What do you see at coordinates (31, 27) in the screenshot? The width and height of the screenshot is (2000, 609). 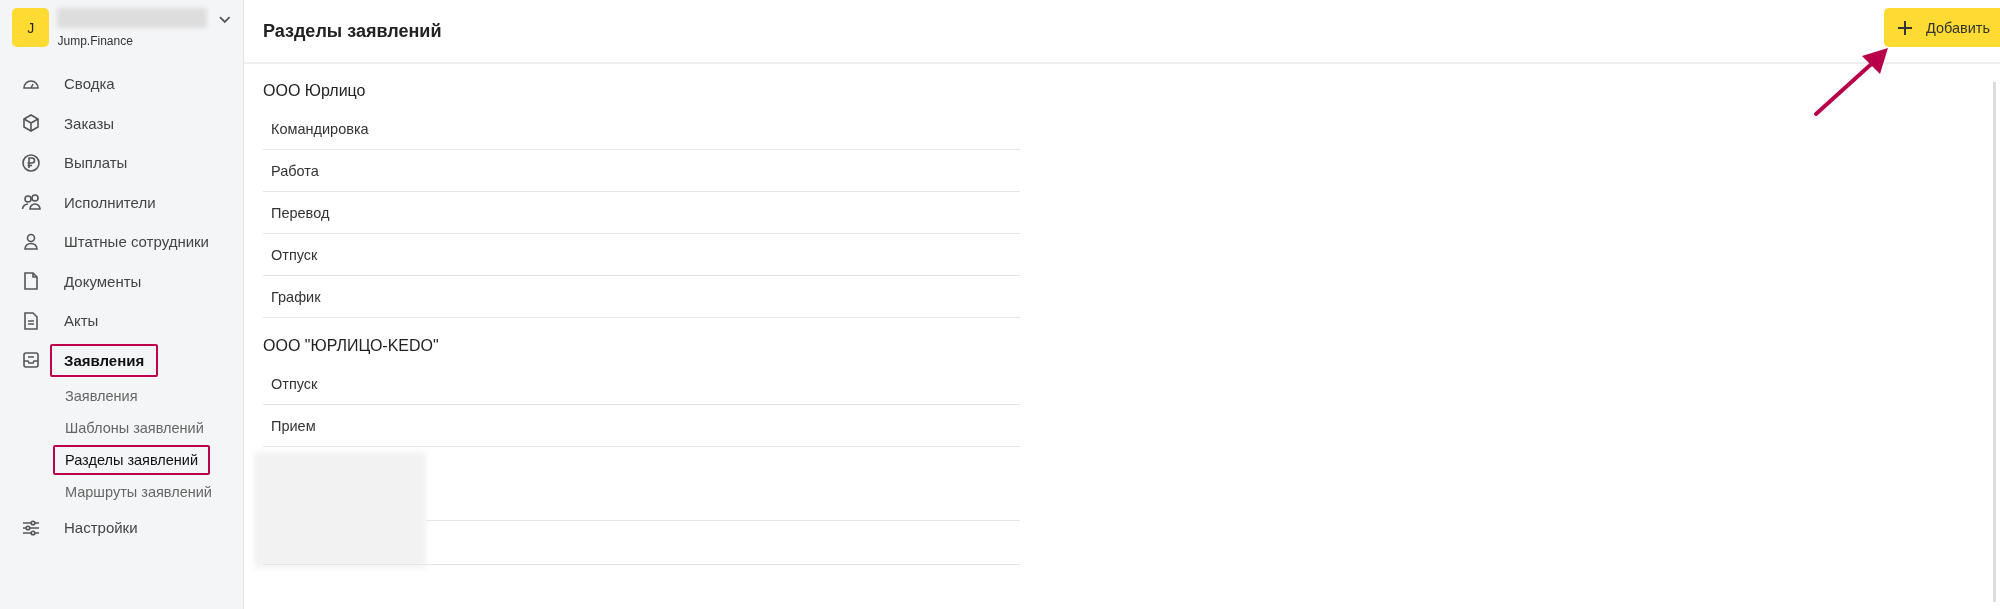 I see `workspace-avatar: J` at bounding box center [31, 27].